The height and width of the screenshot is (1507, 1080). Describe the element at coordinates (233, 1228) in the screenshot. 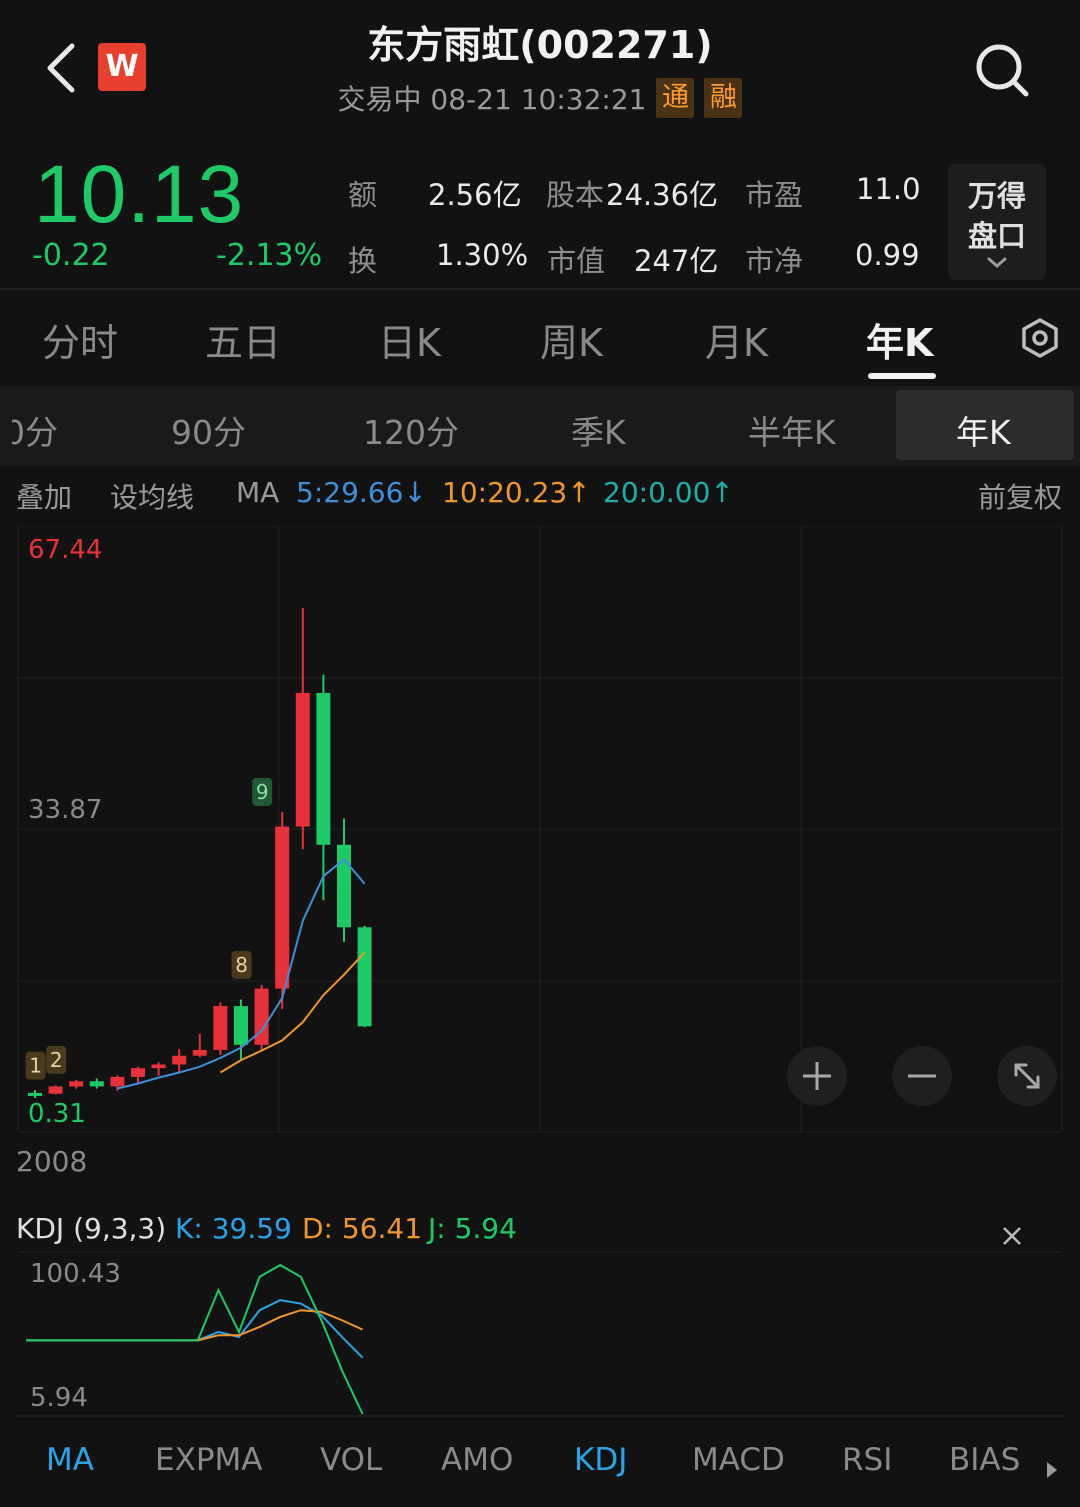

I see `kdj-k-value: K: 39.59` at that location.